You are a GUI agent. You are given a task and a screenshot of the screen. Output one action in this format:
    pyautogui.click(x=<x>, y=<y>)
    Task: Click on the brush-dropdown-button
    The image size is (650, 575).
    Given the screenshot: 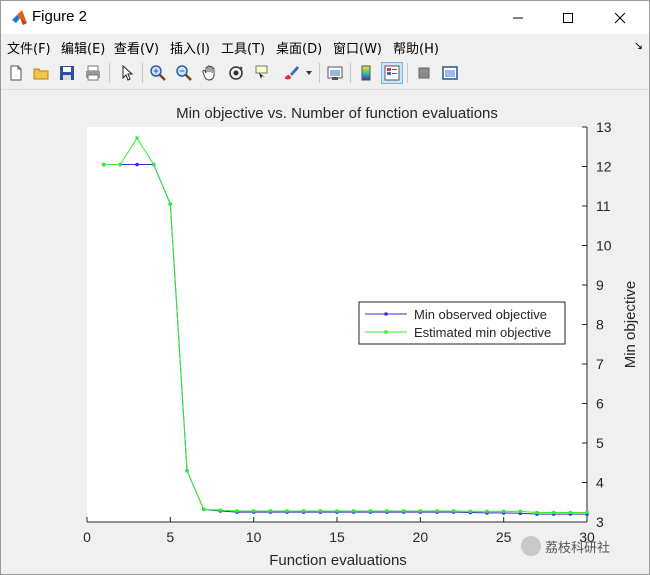 What is the action you would take?
    pyautogui.click(x=309, y=73)
    